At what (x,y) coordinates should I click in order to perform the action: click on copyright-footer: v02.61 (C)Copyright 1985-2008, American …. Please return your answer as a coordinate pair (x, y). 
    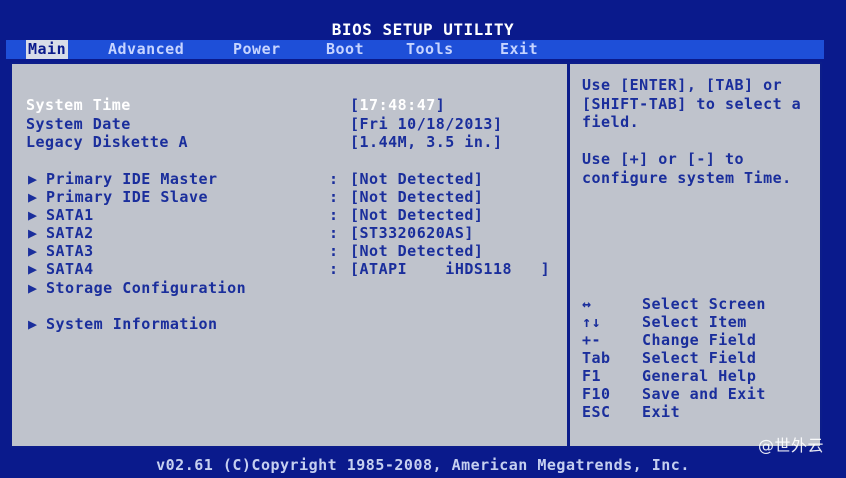
    Looking at the image, I should click on (423, 465).